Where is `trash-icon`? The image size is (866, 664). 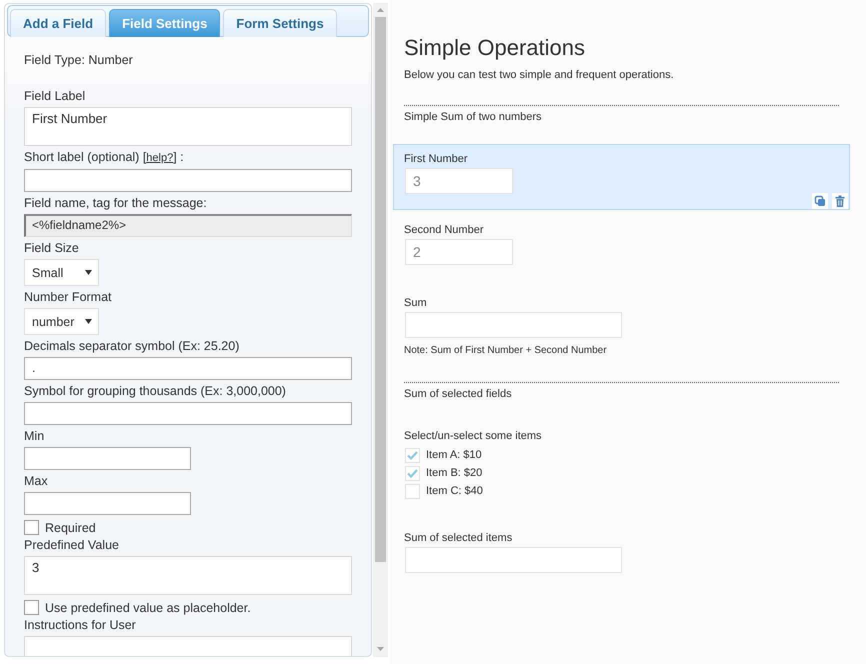
trash-icon is located at coordinates (840, 201).